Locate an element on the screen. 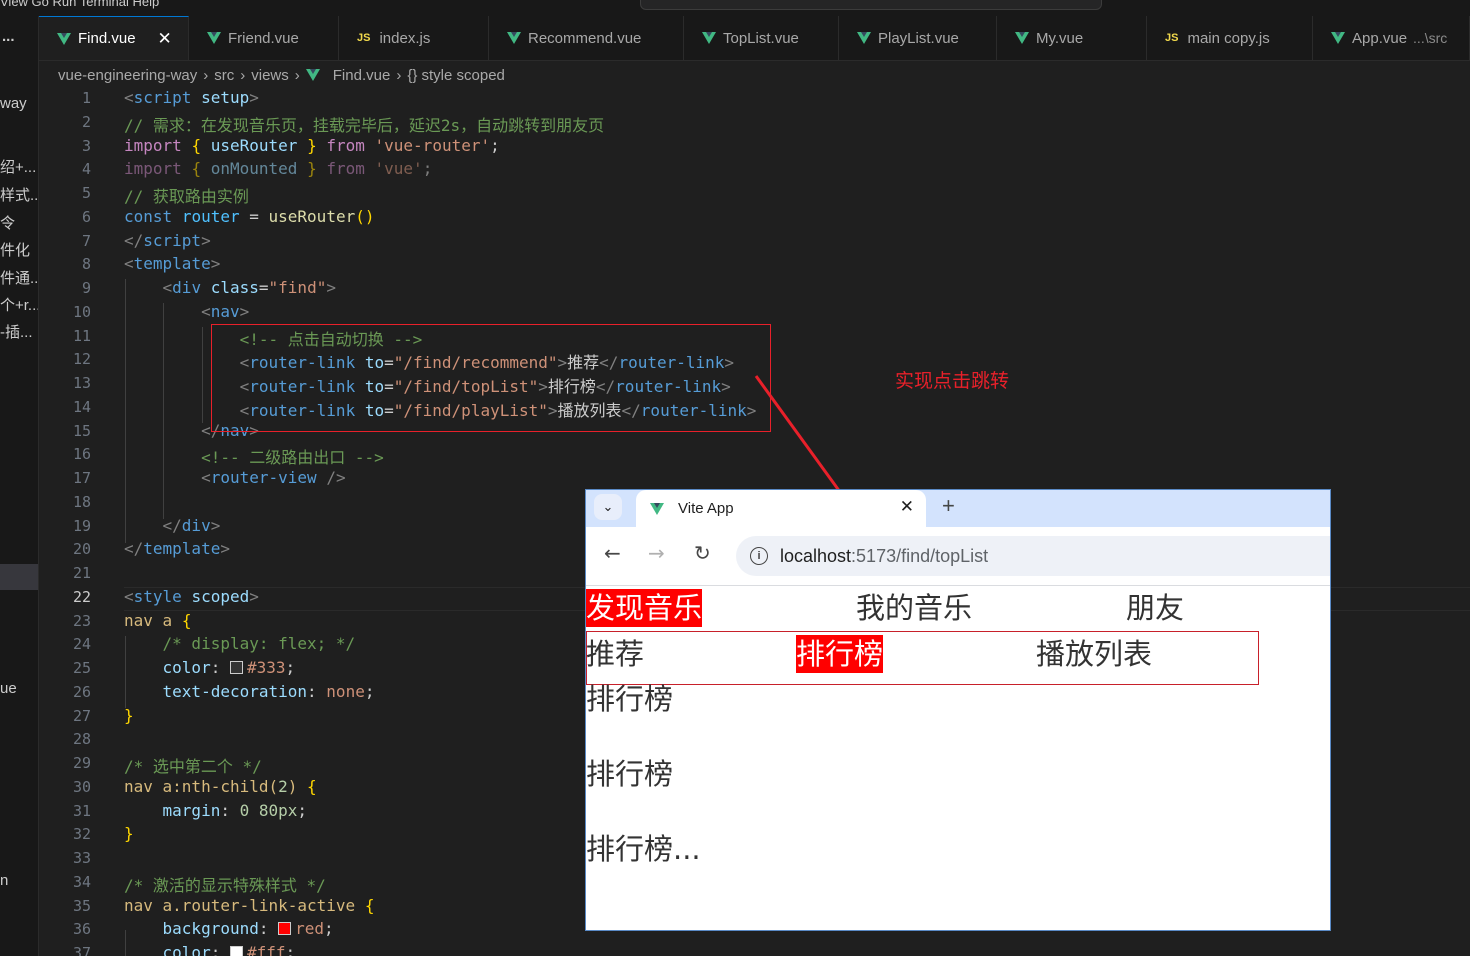 The image size is (1470, 956). tab-main-copy-js: JS main copy.js is located at coordinates (1230, 38).